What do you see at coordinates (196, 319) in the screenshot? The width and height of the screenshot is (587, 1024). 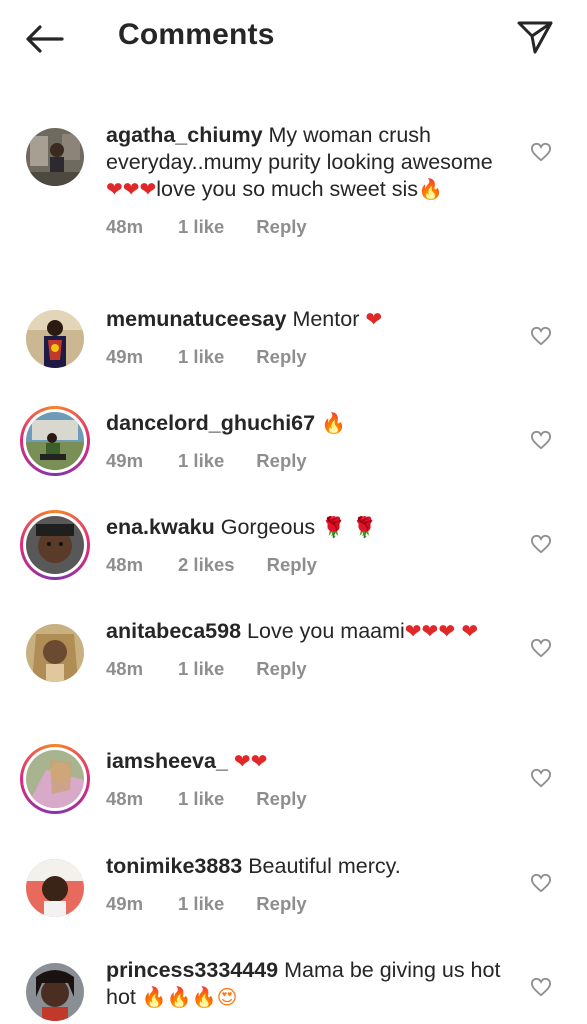 I see `comment-username: memunatuceesay` at bounding box center [196, 319].